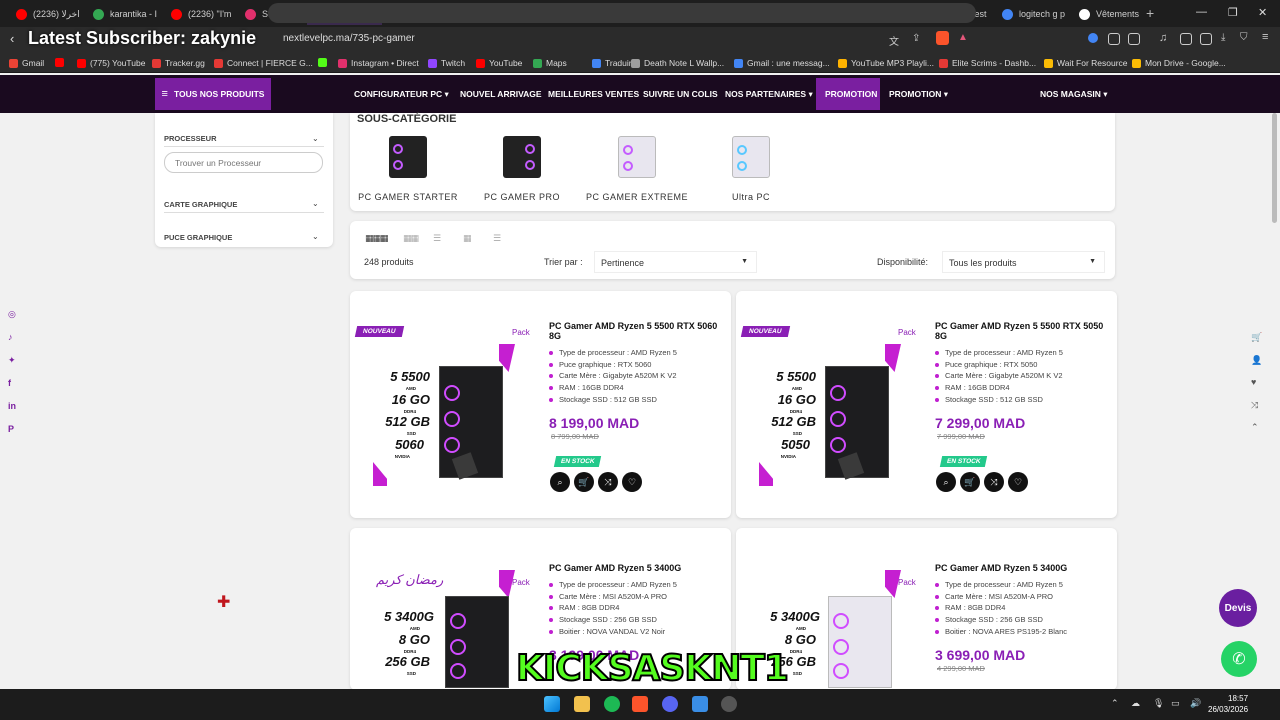 The width and height of the screenshot is (1280, 720). What do you see at coordinates (378, 63) in the screenshot?
I see `bookmark-item: Instagram • Direct` at bounding box center [378, 63].